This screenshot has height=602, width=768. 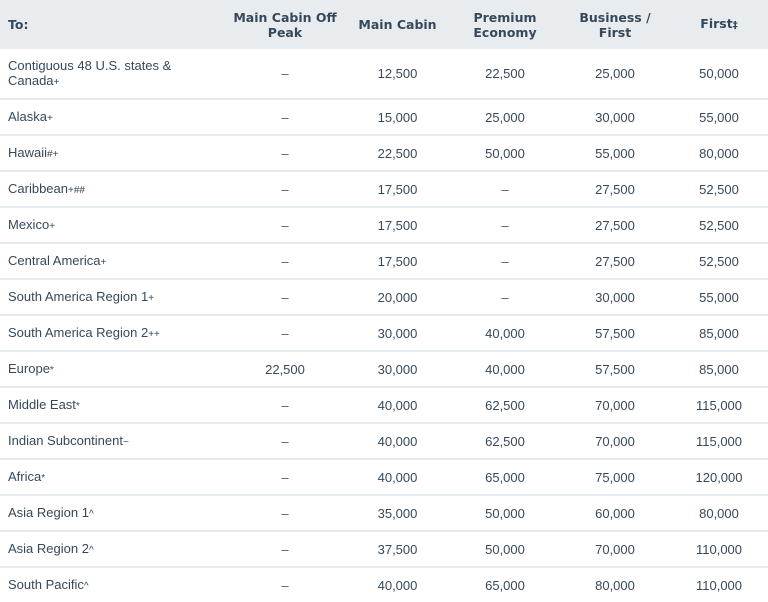 What do you see at coordinates (125, 442) in the screenshot?
I see `destination-footnote: ~` at bounding box center [125, 442].